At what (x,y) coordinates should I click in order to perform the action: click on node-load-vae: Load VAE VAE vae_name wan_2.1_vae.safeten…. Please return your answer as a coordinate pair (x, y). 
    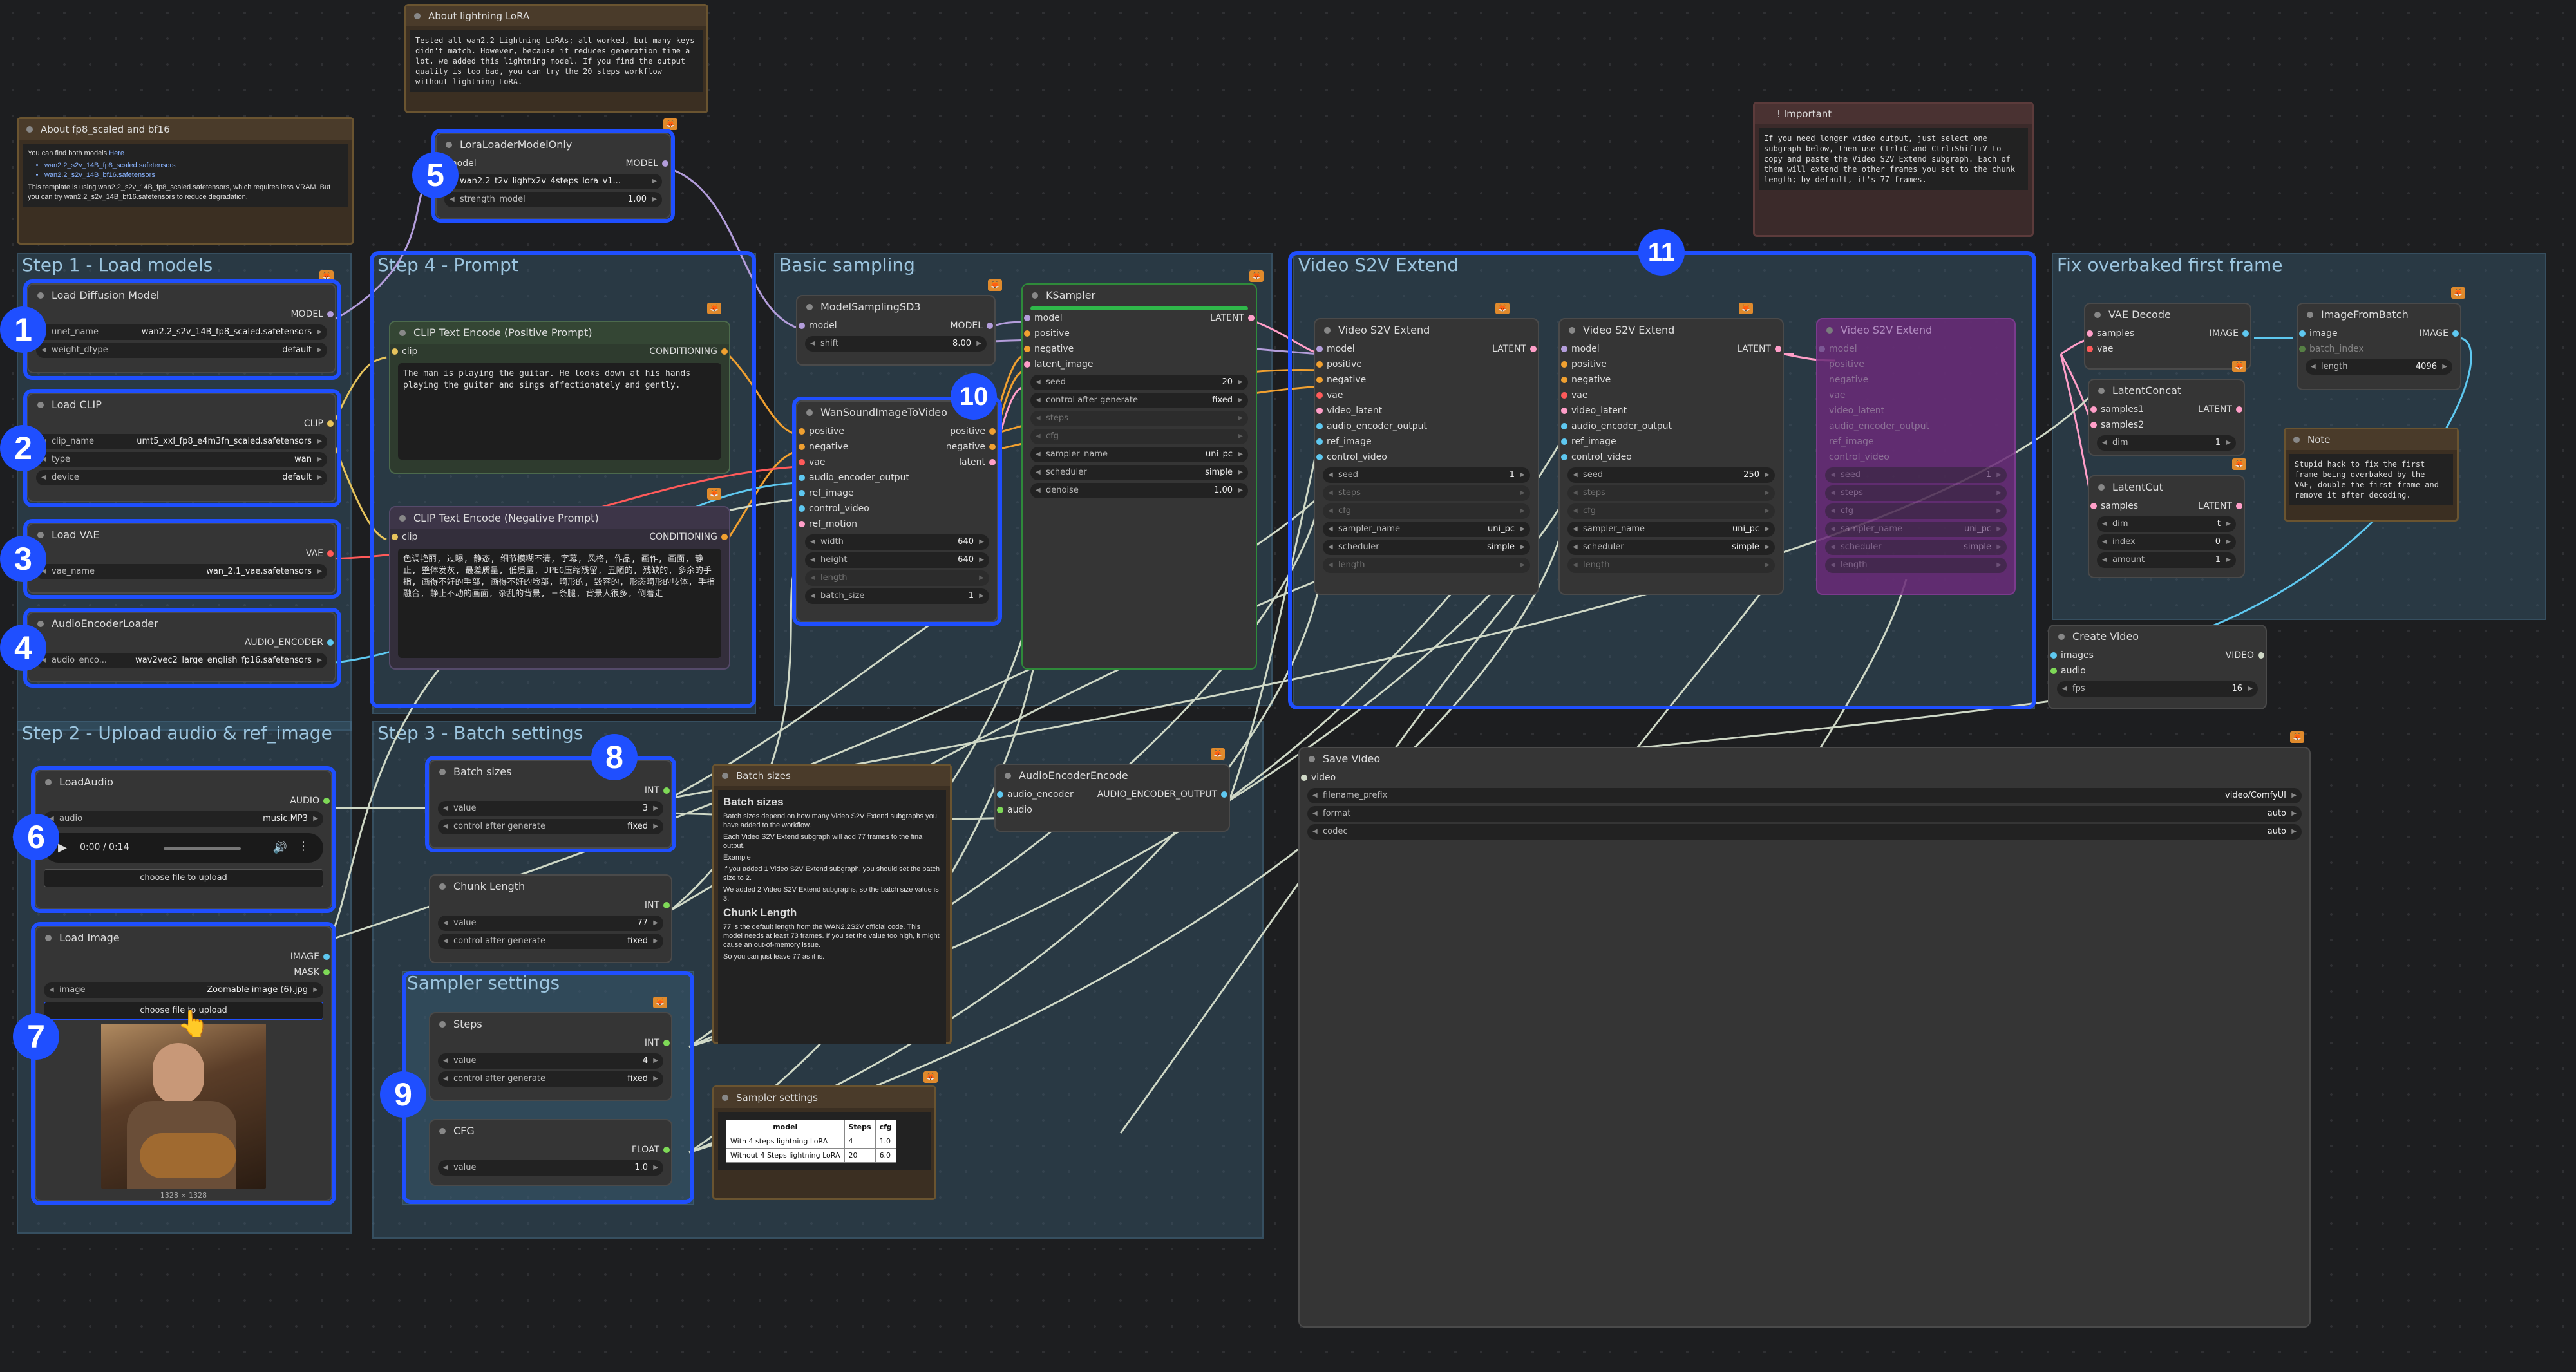
    Looking at the image, I should click on (182, 558).